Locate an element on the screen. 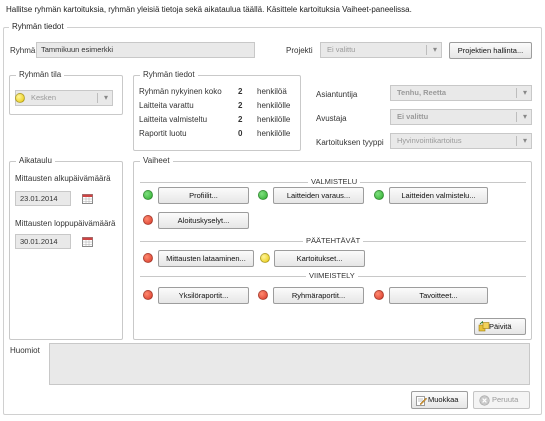 Image resolution: width=545 pixels, height=421 pixels. expert-select: Tenhu, Reetta ▾ is located at coordinates (461, 93).